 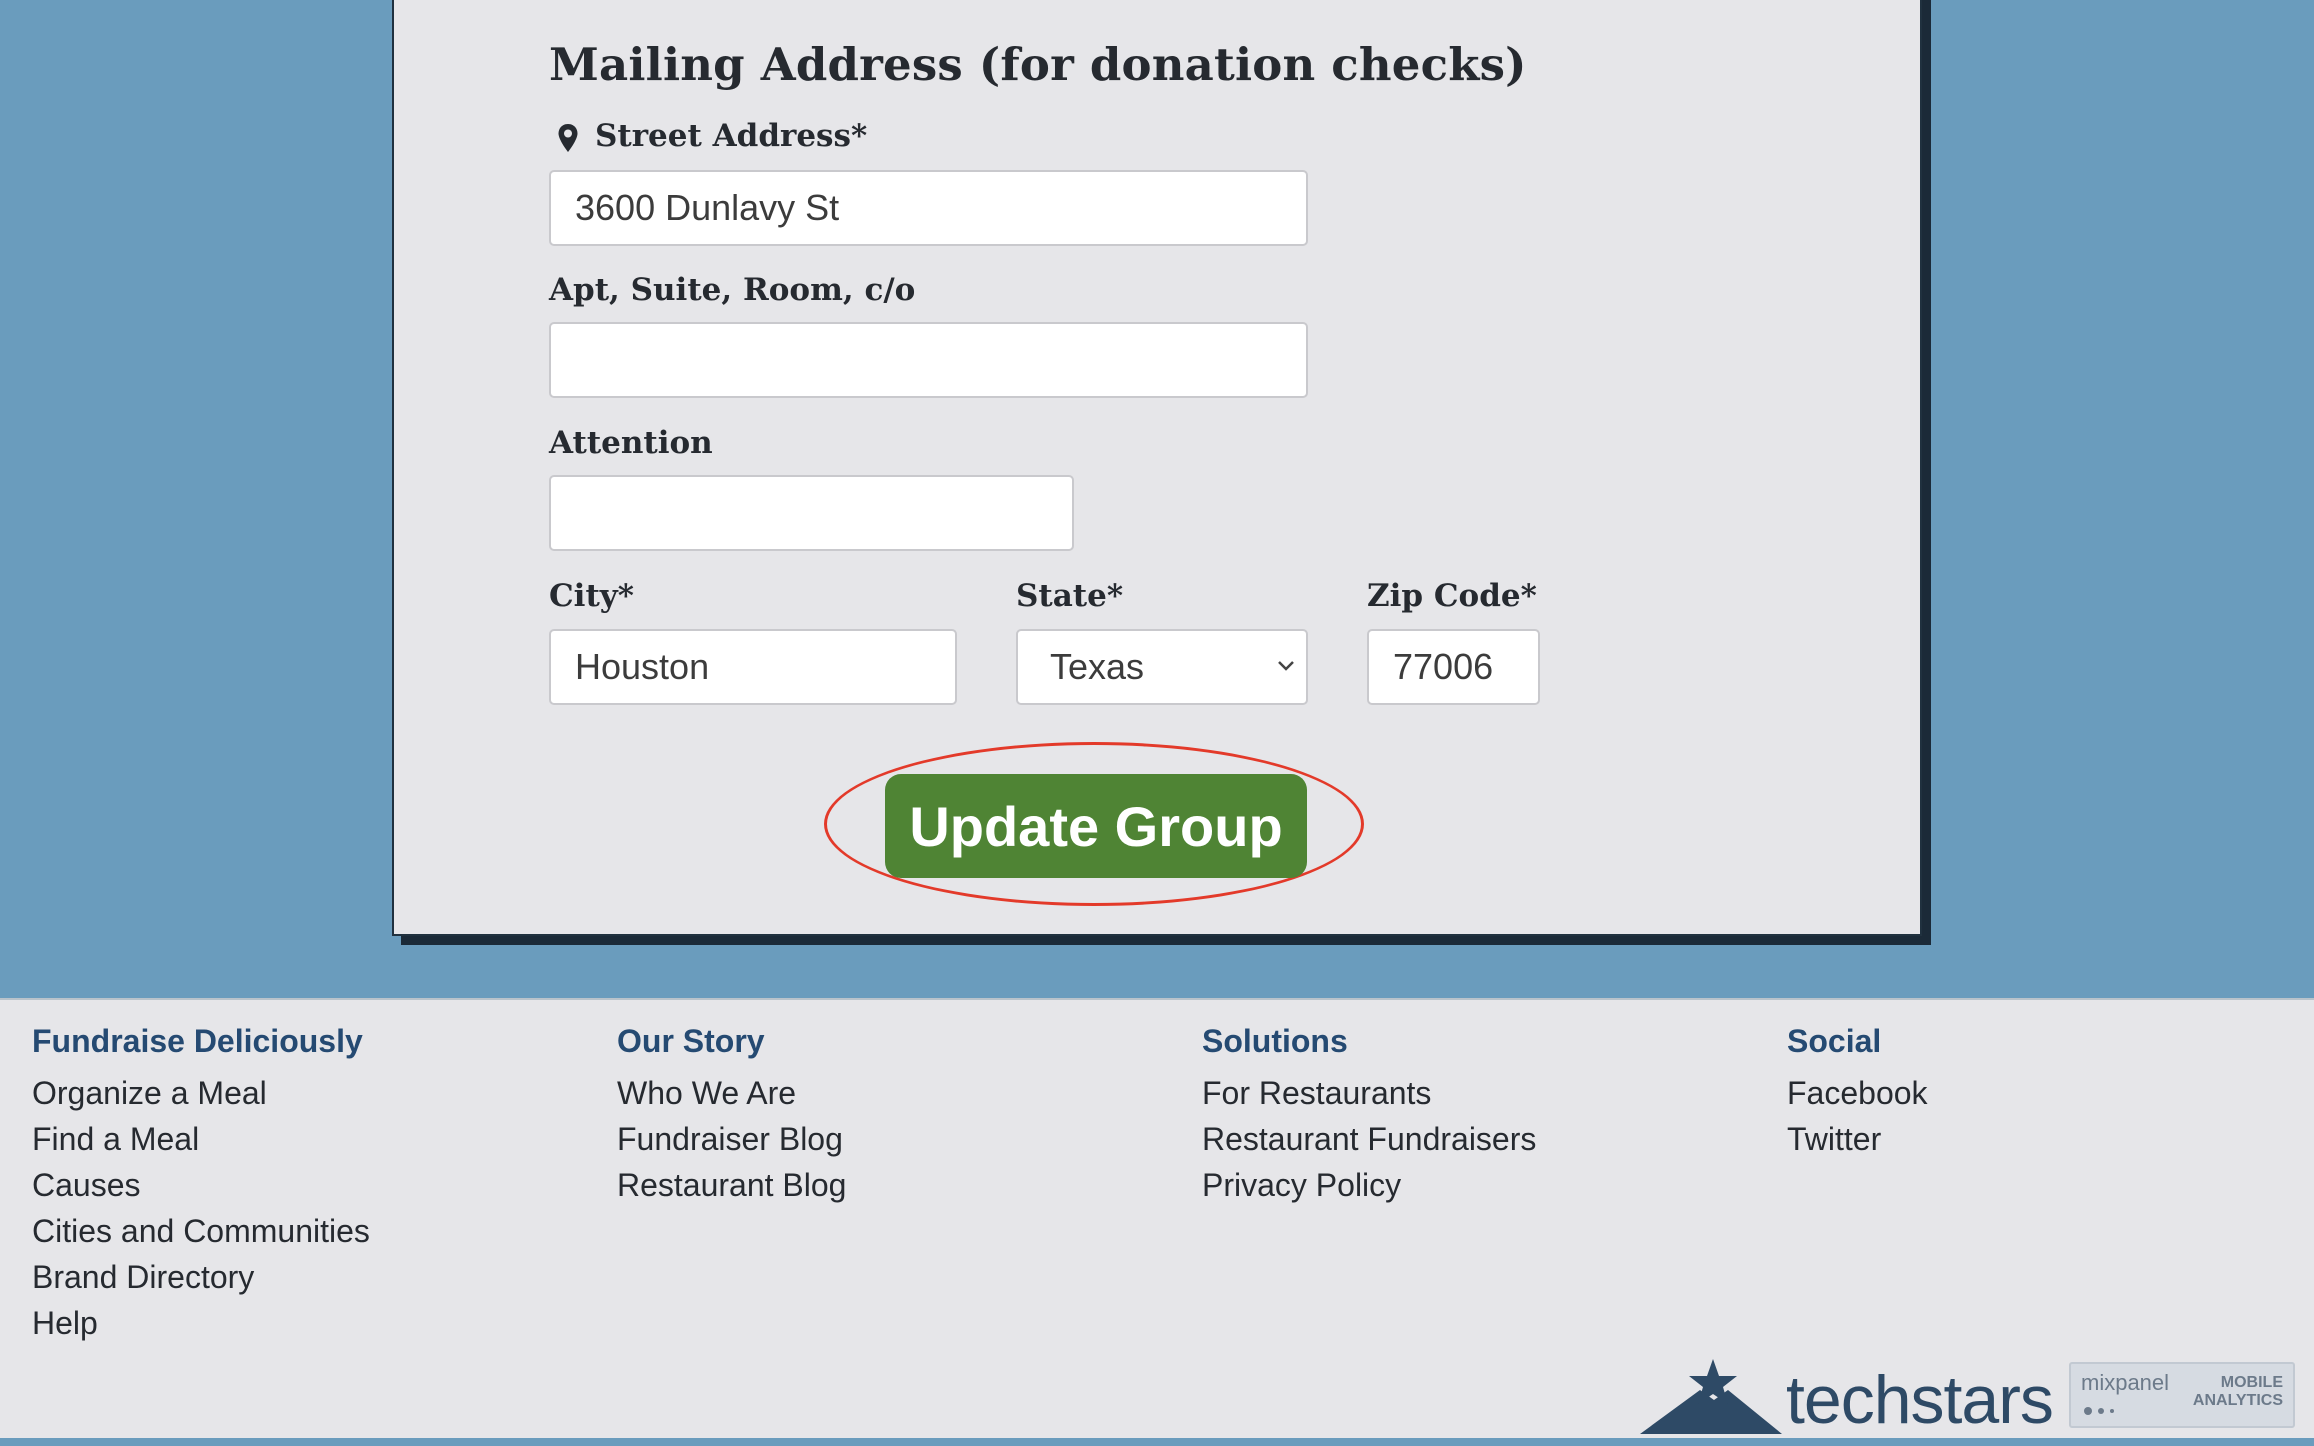 I want to click on footer-link-fundraiser-blog: Fundraiser Blog, so click(x=731, y=1139).